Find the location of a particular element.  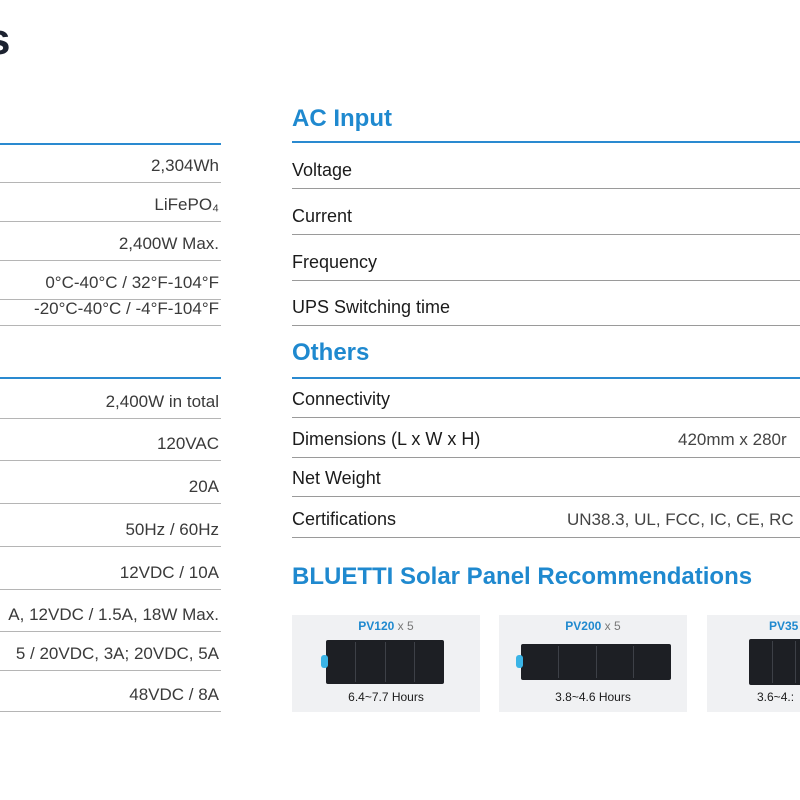

spec-value-row: 2,304Wh is located at coordinates (110, 163).